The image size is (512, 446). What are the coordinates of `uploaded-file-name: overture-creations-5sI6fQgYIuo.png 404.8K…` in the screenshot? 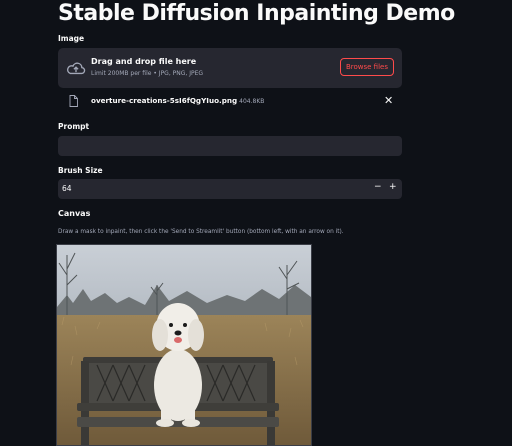 It's located at (177, 100).